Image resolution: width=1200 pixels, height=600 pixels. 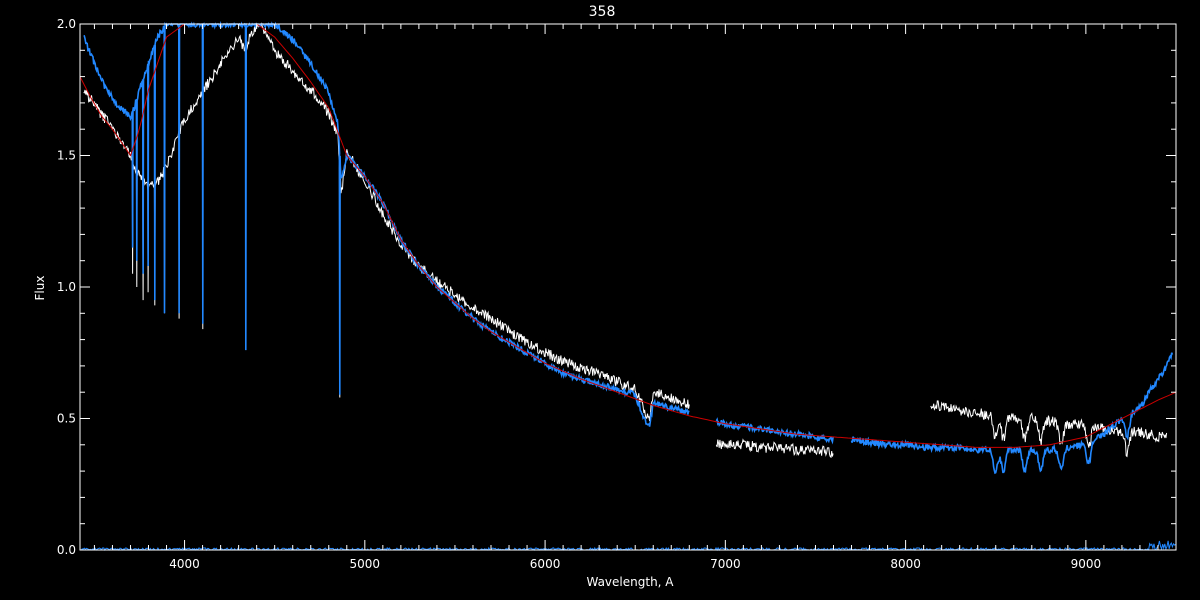 I want to click on x-tick-label: 6000, so click(x=545, y=564).